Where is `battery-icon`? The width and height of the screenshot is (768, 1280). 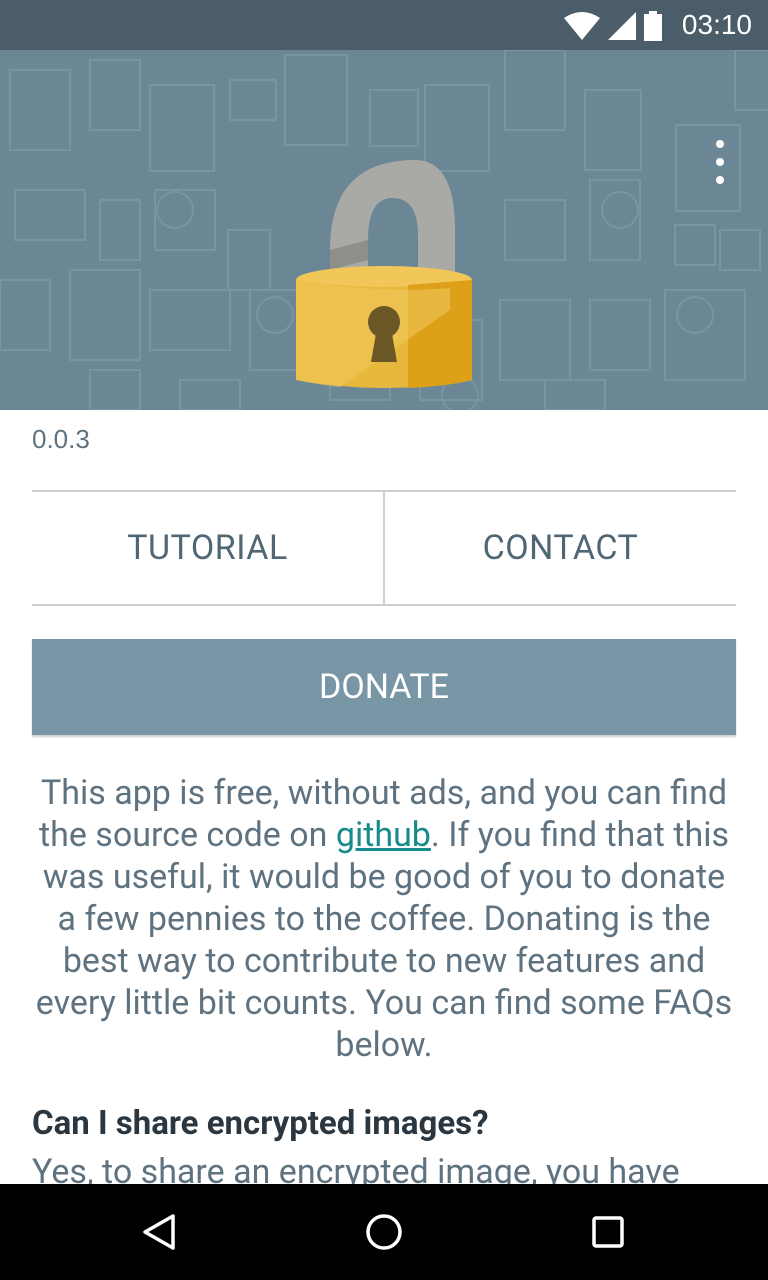
battery-icon is located at coordinates (653, 26).